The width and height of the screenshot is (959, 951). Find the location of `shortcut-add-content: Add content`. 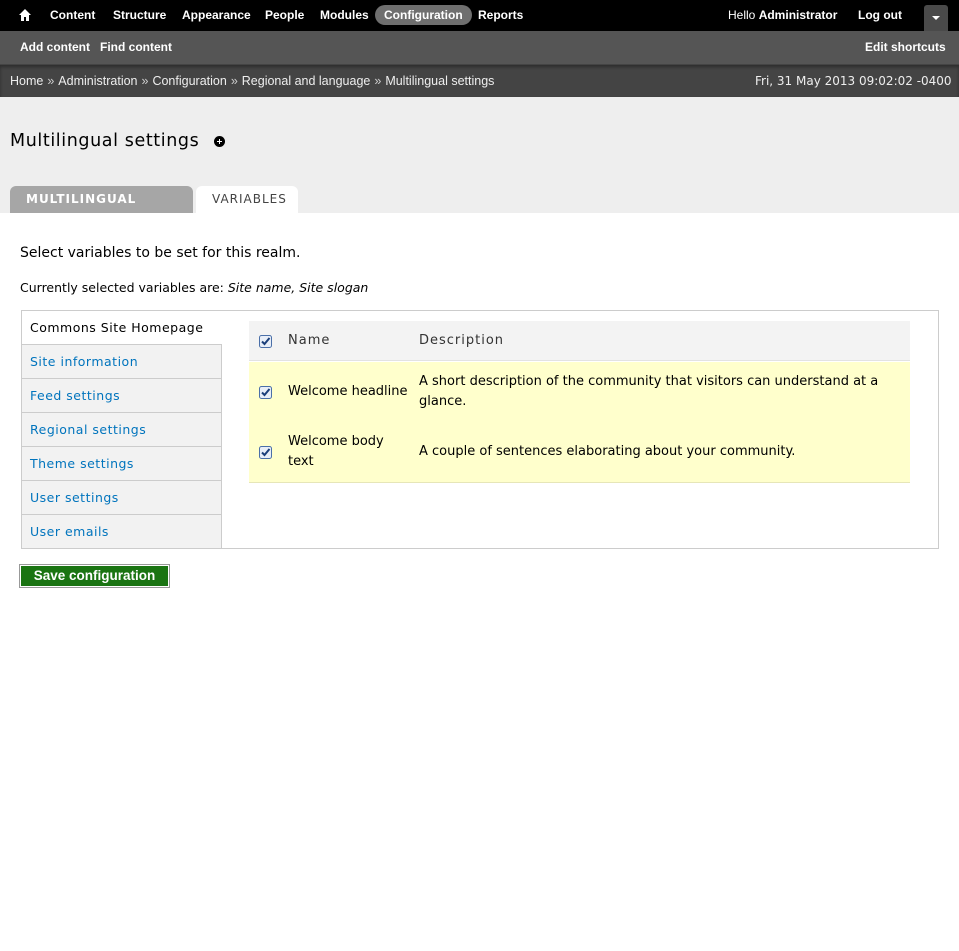

shortcut-add-content: Add content is located at coordinates (55, 47).